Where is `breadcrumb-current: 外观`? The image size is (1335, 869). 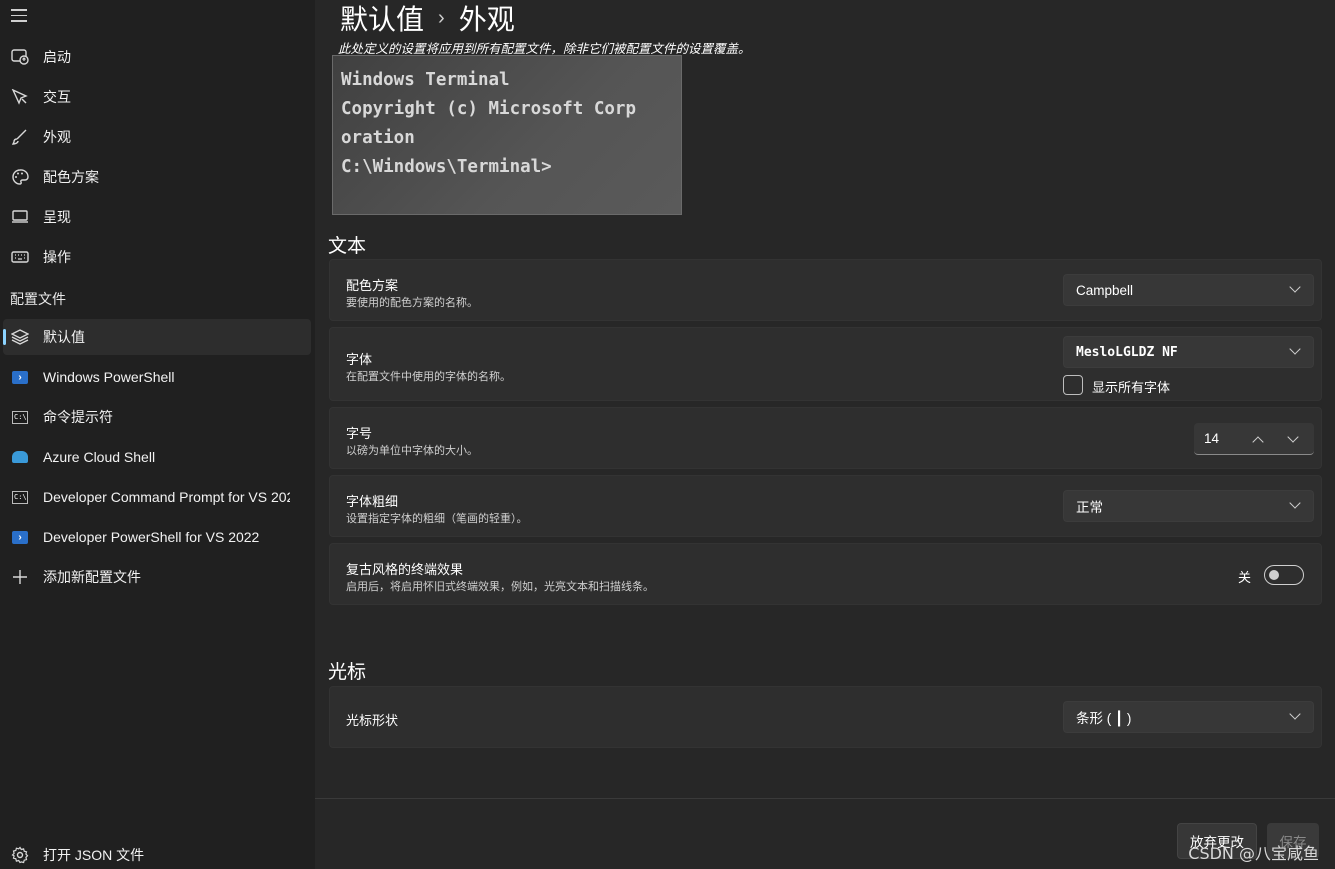
breadcrumb-current: 外观 is located at coordinates (486, 19).